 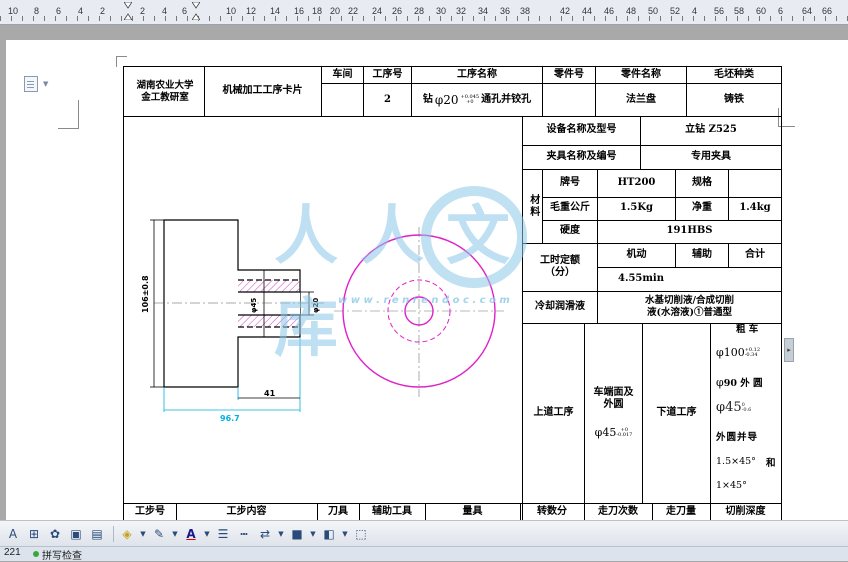 I want to click on document-icon, so click(x=31, y=84).